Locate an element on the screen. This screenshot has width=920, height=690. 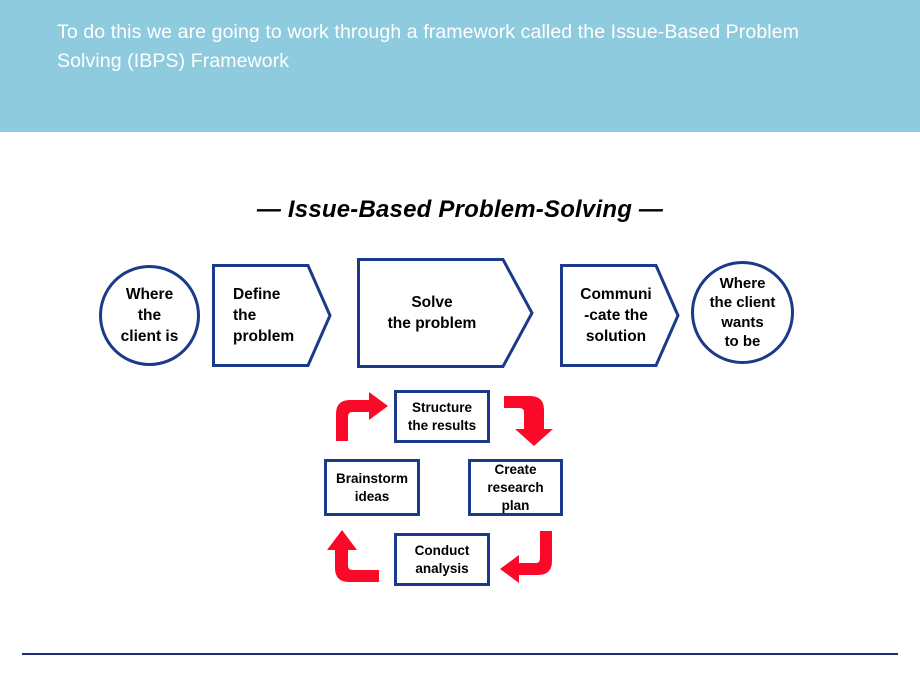
cycle-box-conduct-analysis: Conduct analysis is located at coordinates (442, 559).